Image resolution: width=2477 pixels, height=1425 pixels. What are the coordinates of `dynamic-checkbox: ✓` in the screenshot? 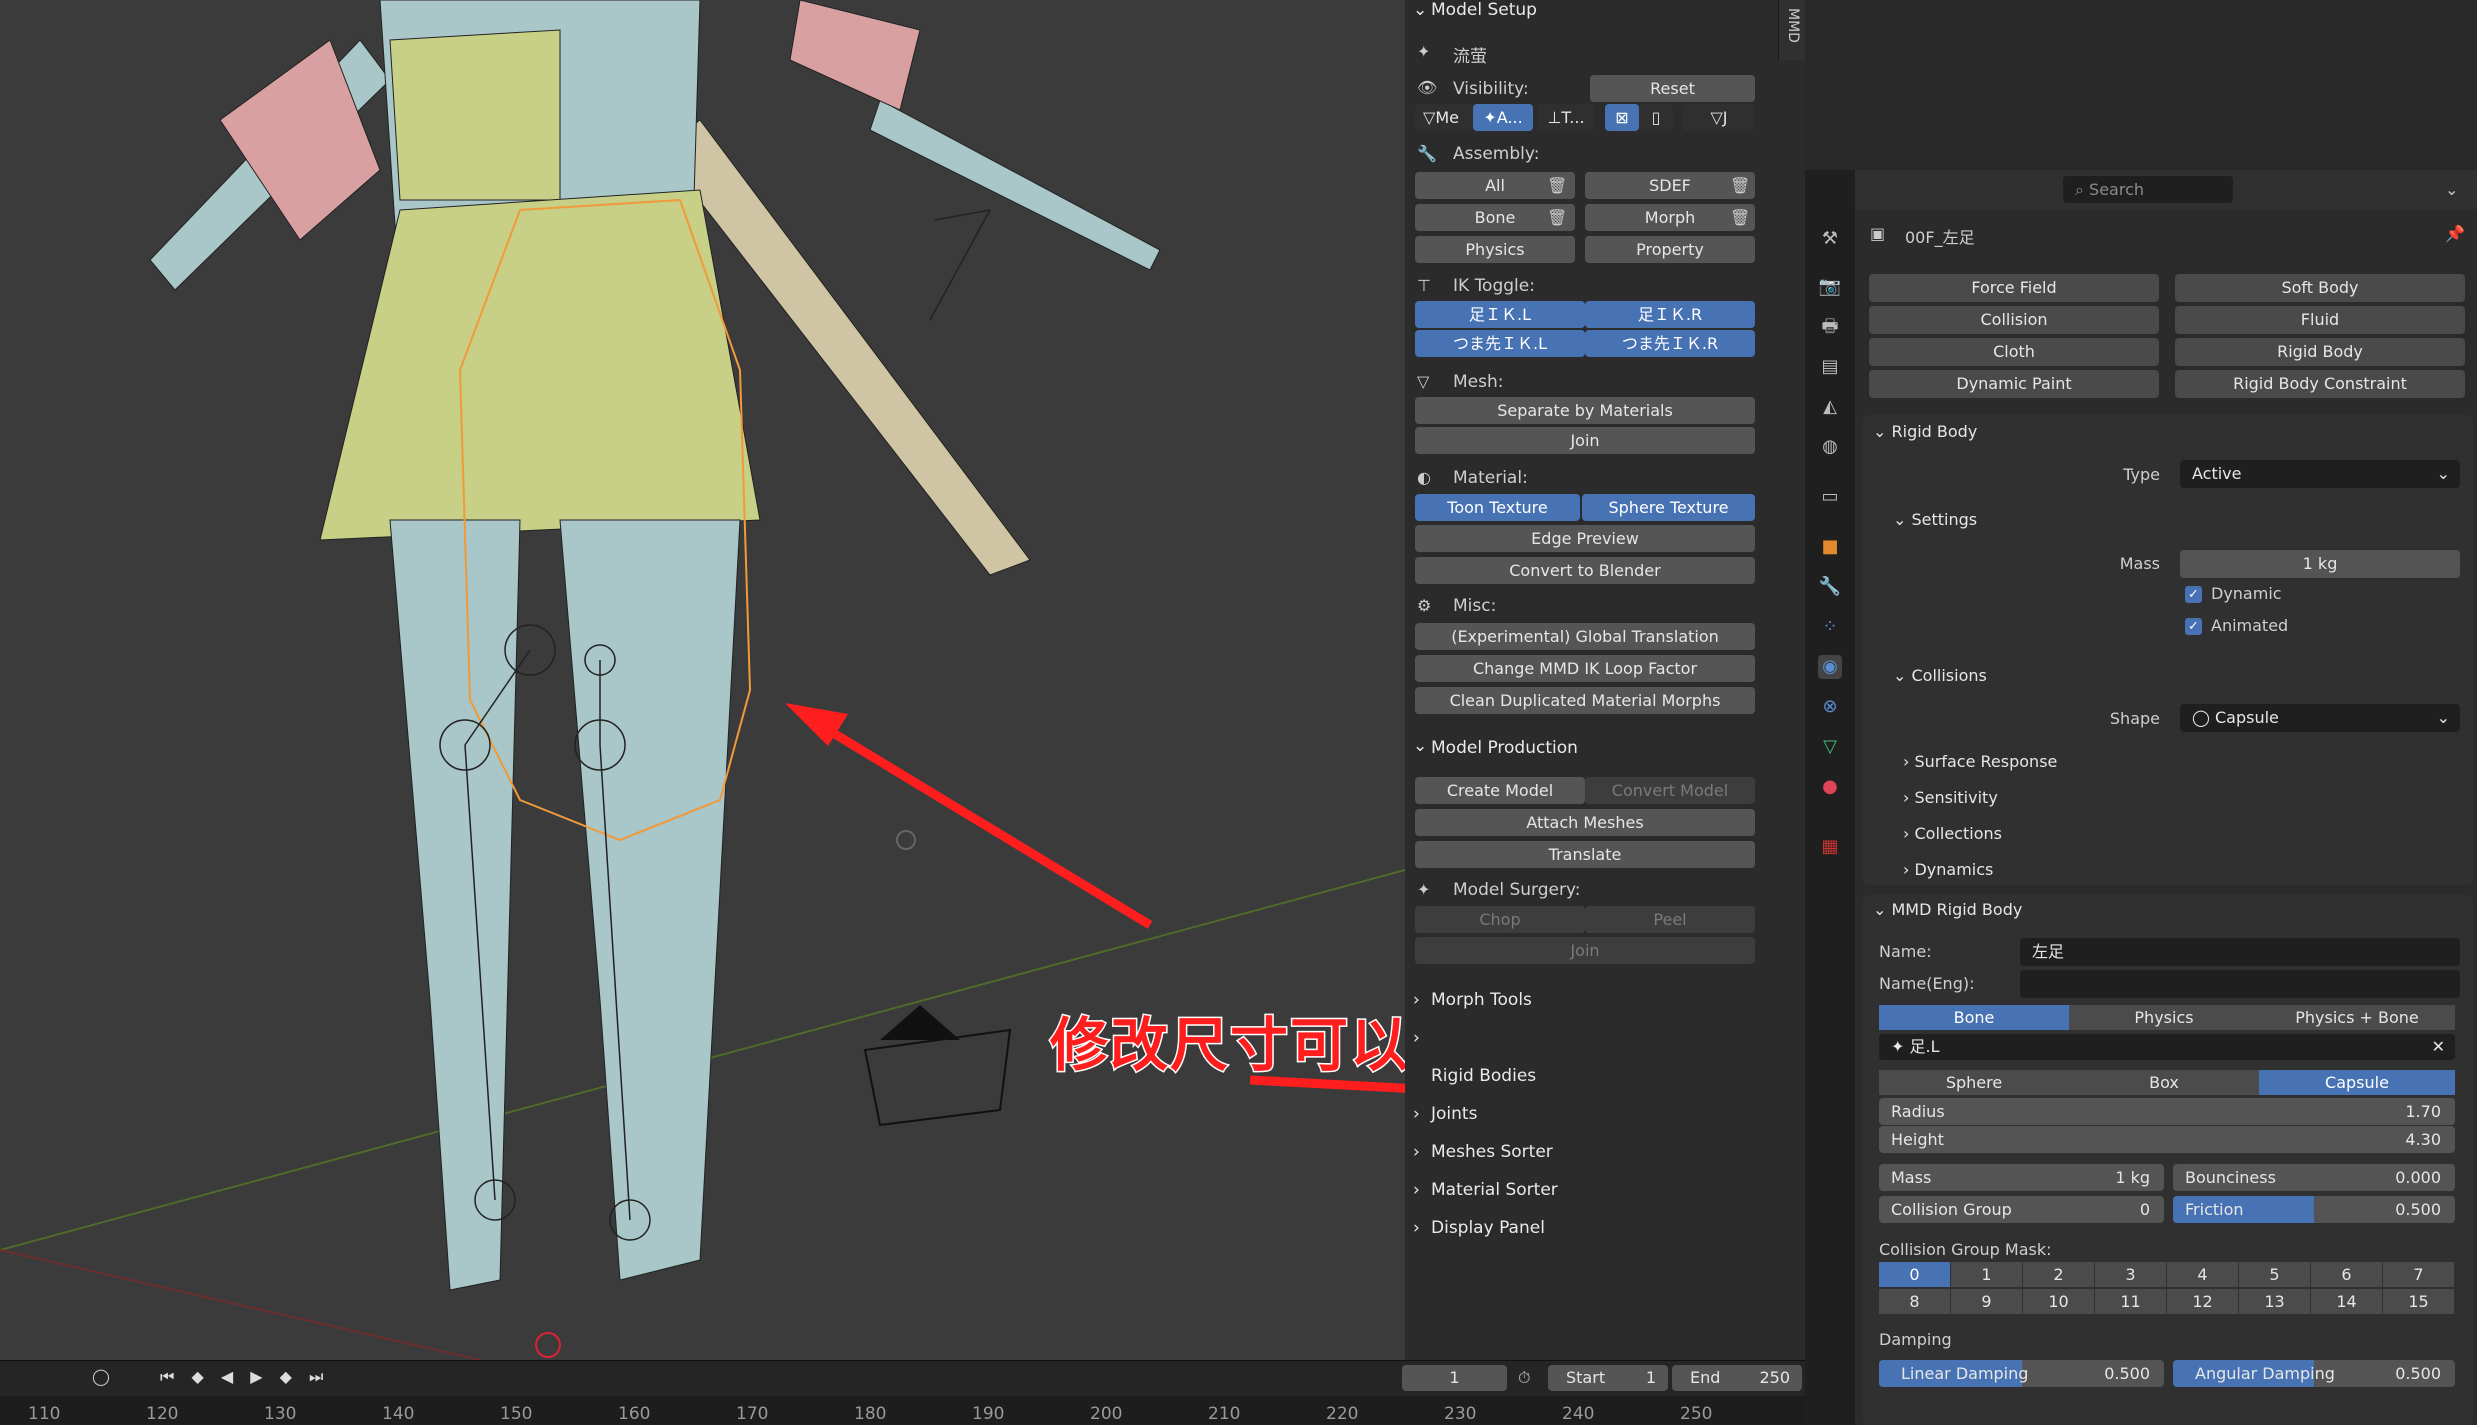 It's located at (2193, 594).